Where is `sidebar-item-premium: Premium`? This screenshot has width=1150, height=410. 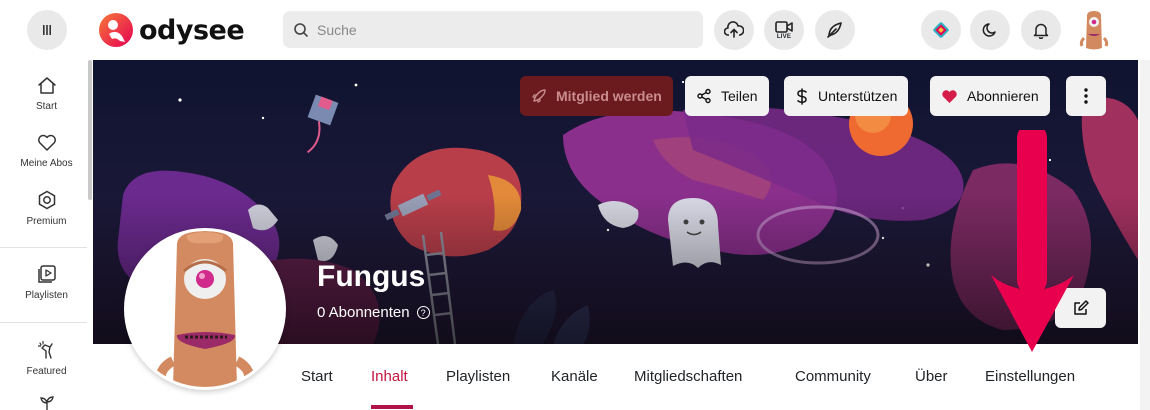 sidebar-item-premium: Premium is located at coordinates (46, 208).